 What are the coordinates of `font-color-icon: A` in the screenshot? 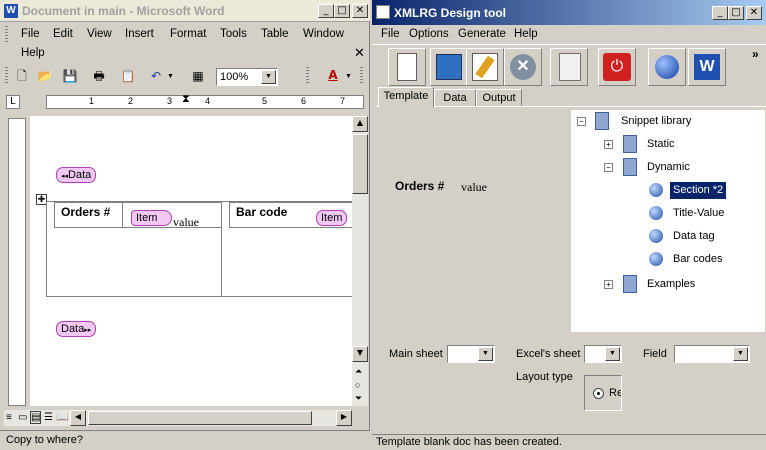 It's located at (333, 75).